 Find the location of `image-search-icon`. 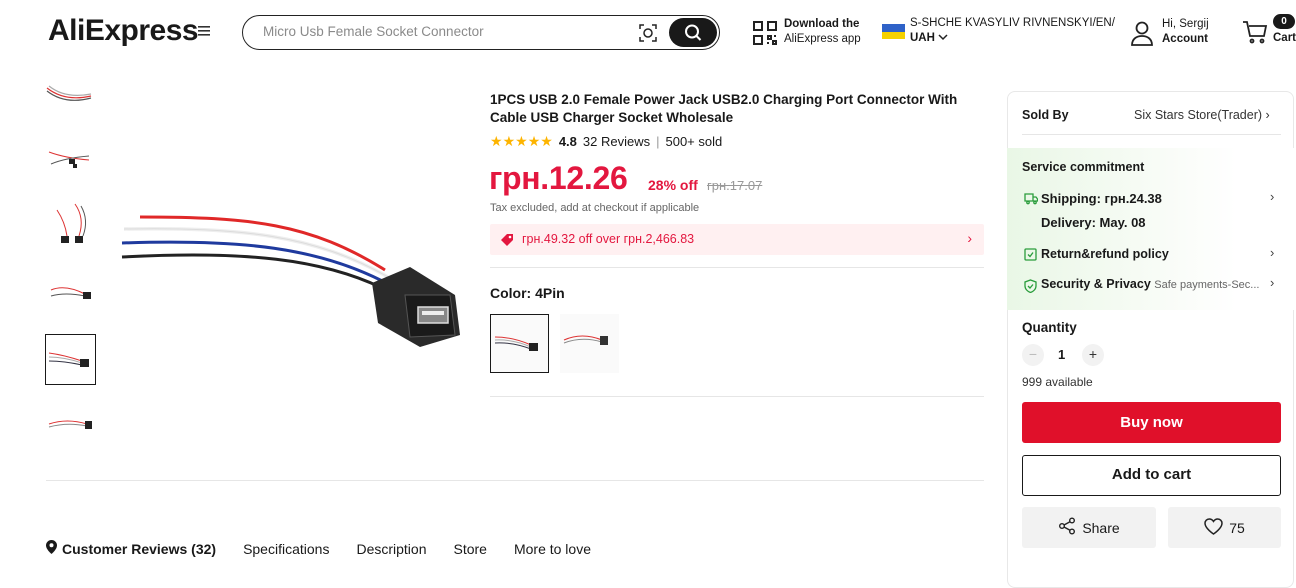

image-search-icon is located at coordinates (648, 33).